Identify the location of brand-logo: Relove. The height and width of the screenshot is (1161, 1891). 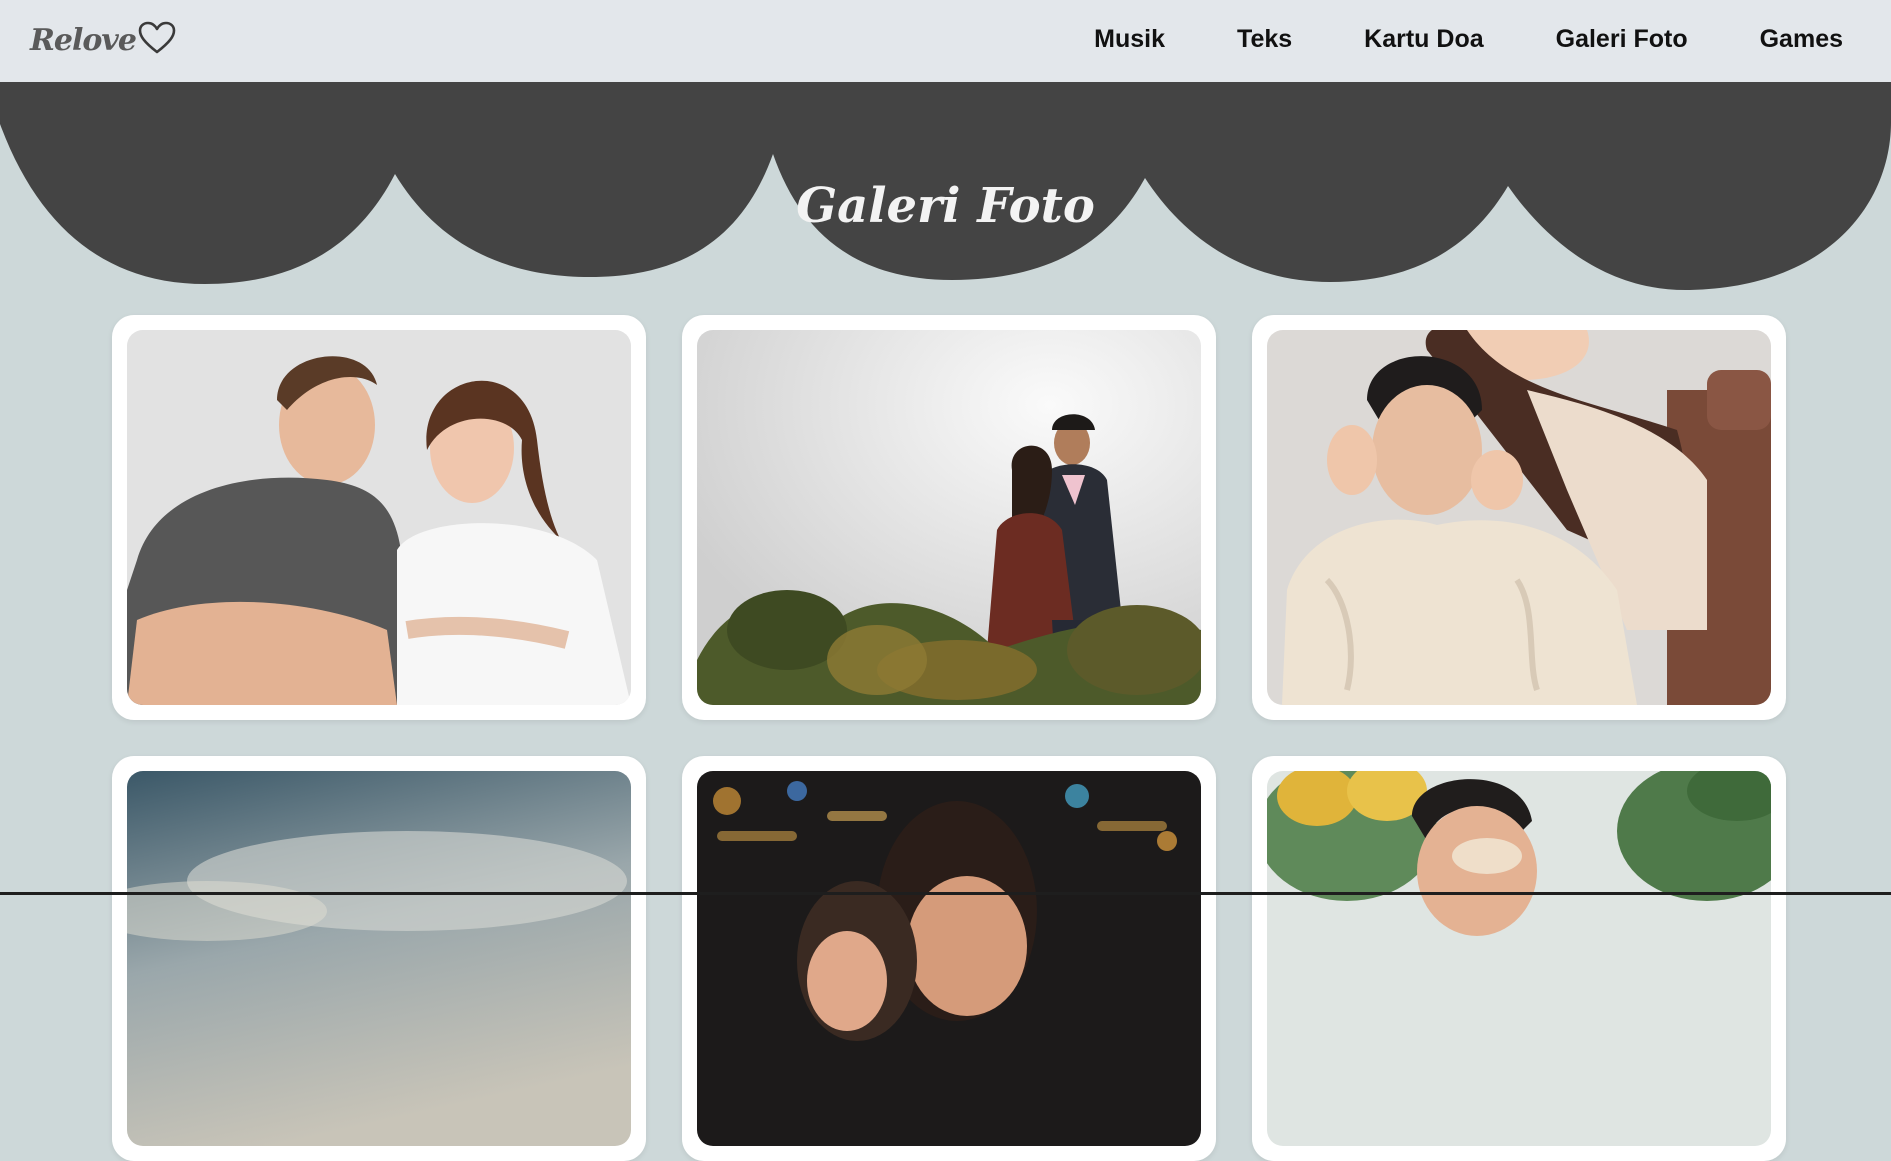
(103, 40).